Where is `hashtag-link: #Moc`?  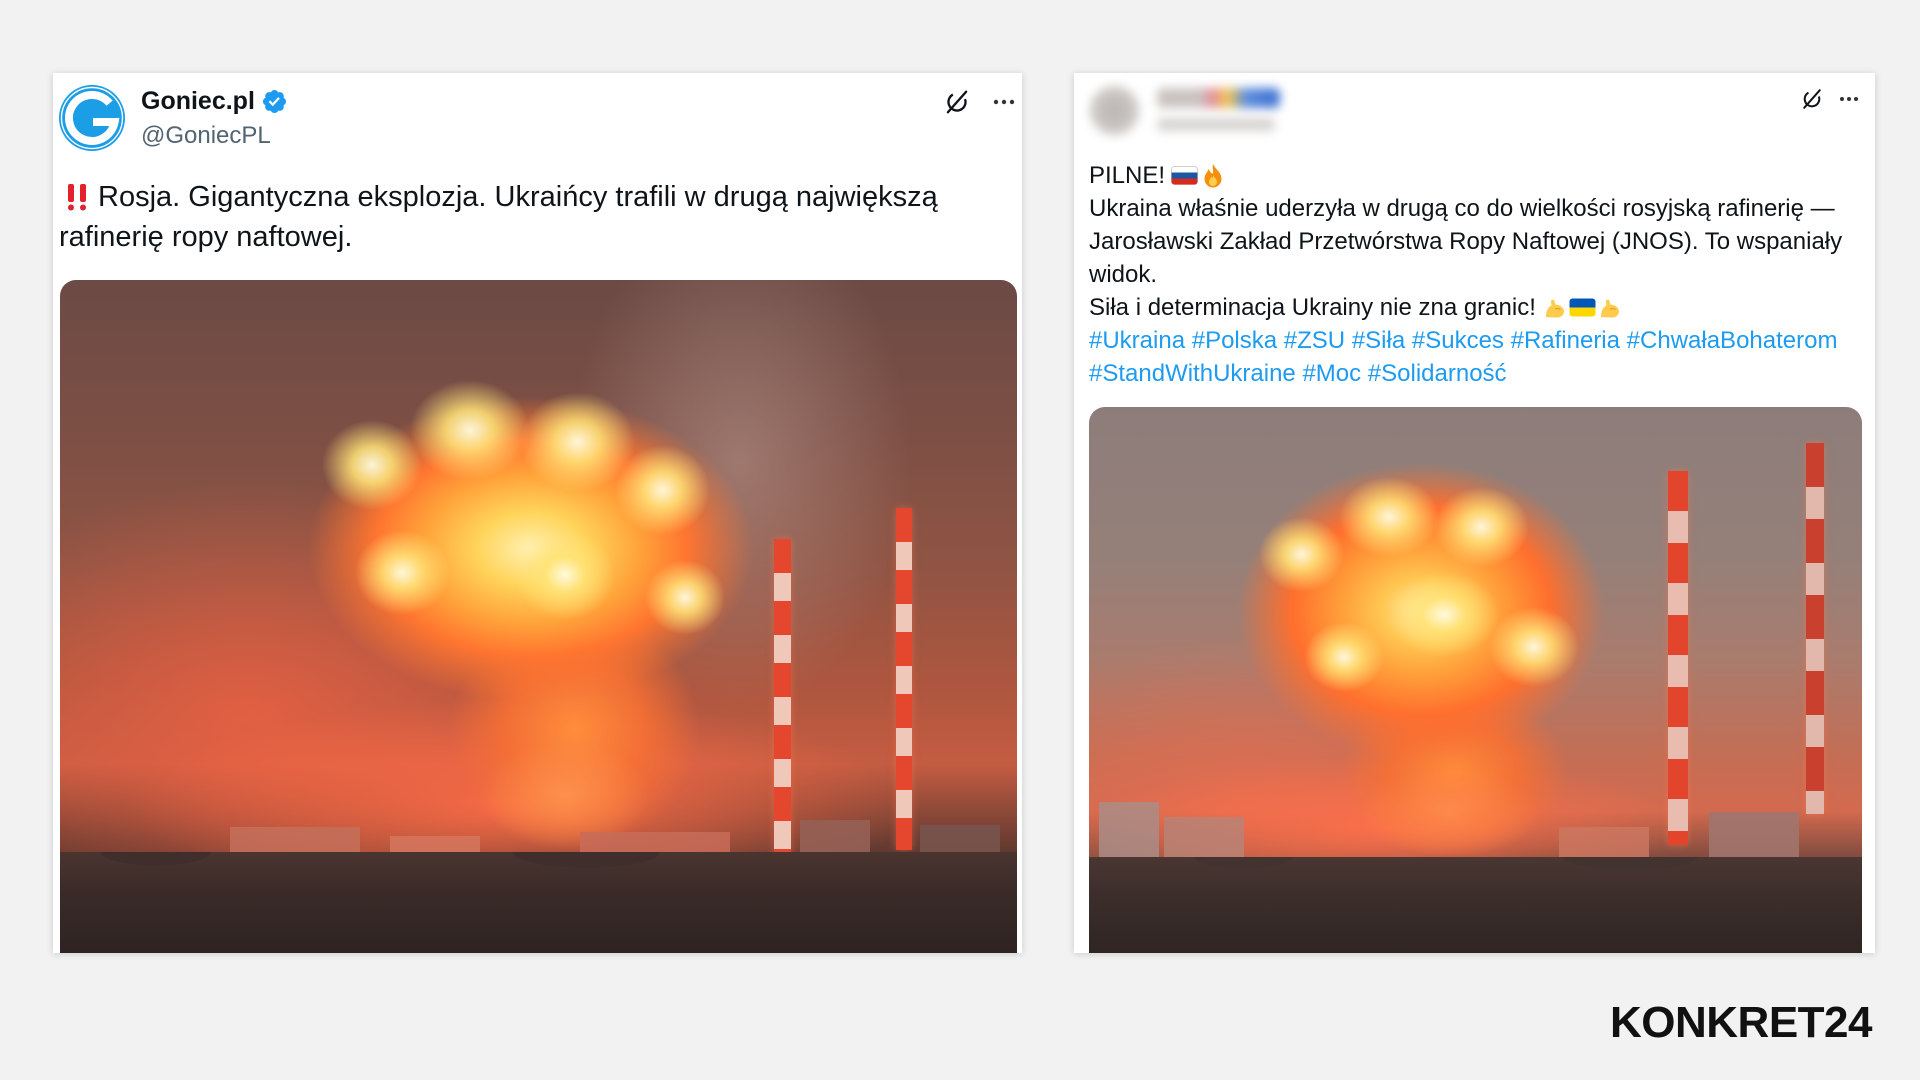 hashtag-link: #Moc is located at coordinates (1331, 373).